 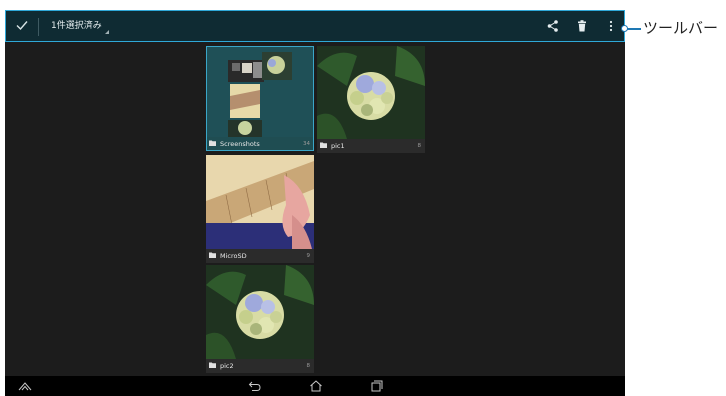 What do you see at coordinates (582, 26) in the screenshot?
I see `trash-icon` at bounding box center [582, 26].